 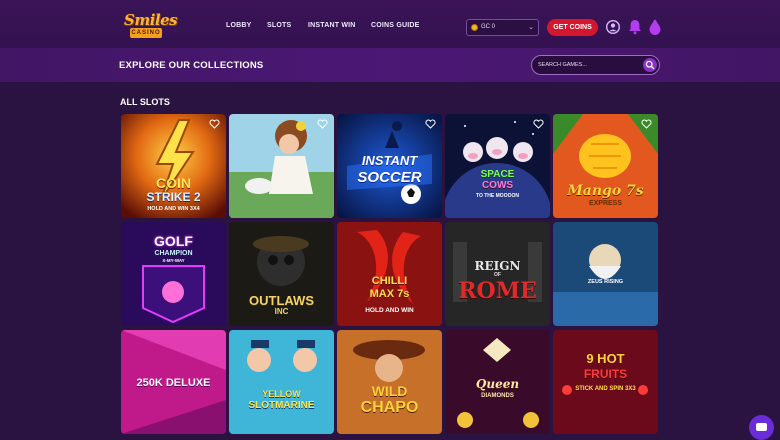 What do you see at coordinates (145, 102) in the screenshot?
I see `section-title: ALL SLOTS` at bounding box center [145, 102].